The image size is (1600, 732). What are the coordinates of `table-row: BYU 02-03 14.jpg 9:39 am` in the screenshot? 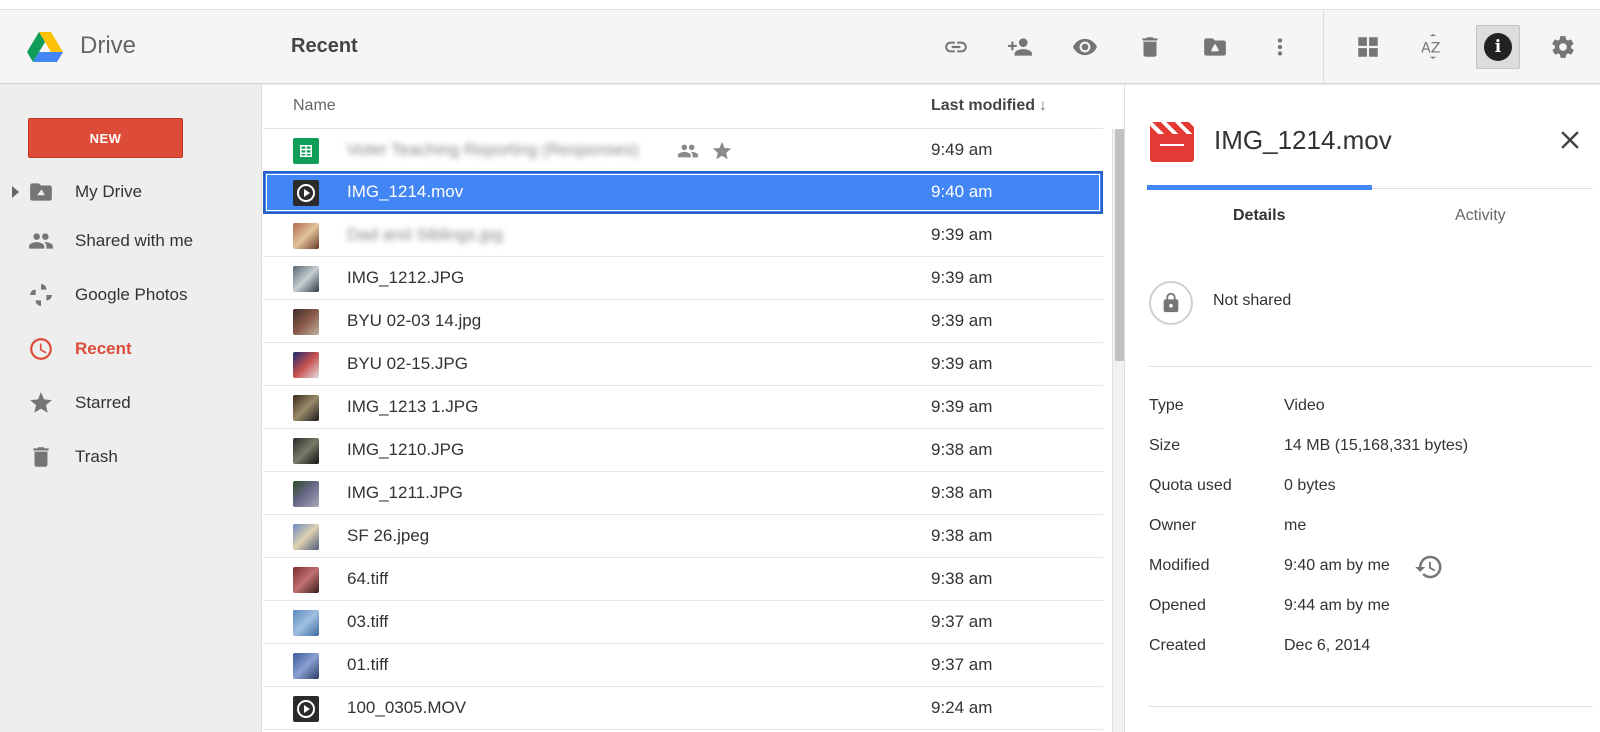 It's located at (683, 321).